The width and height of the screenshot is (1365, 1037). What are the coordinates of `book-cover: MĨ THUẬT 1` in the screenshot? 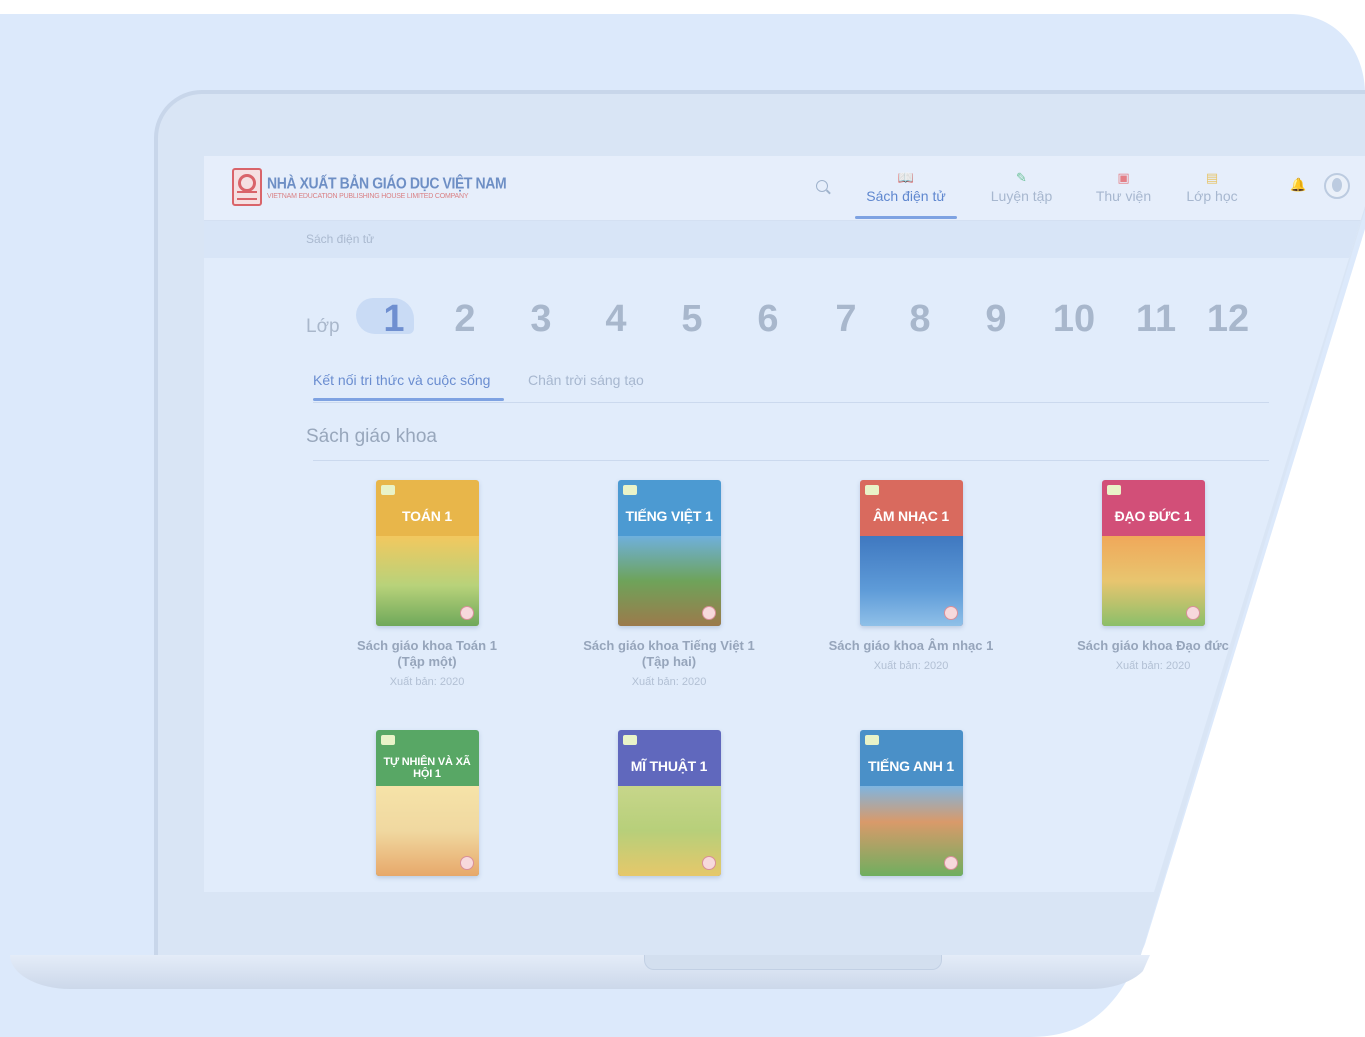 It's located at (669, 803).